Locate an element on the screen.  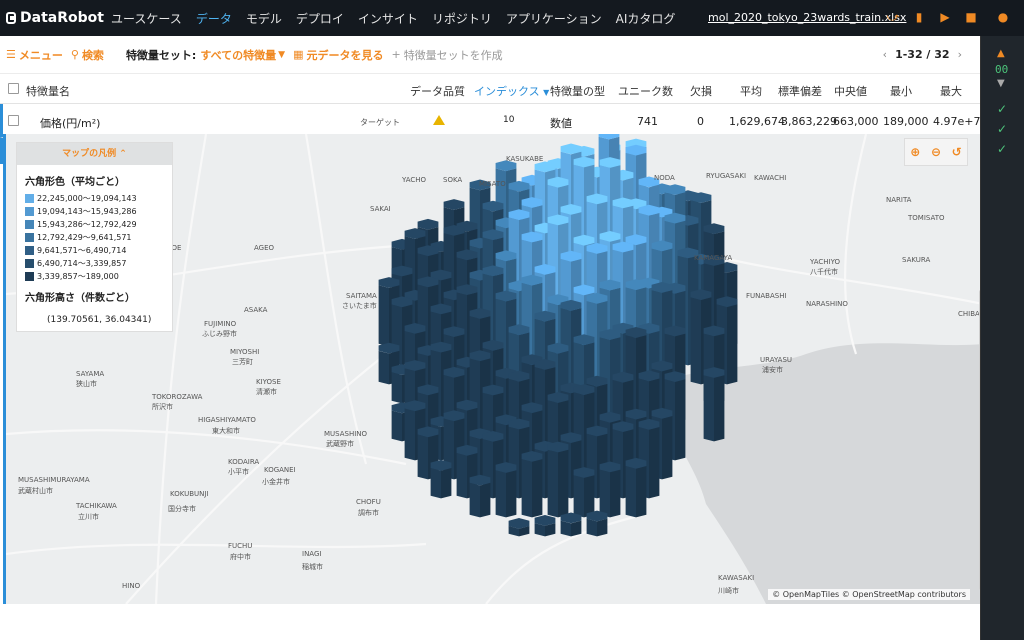
folder-icon: ■ is located at coordinates (971, 17).